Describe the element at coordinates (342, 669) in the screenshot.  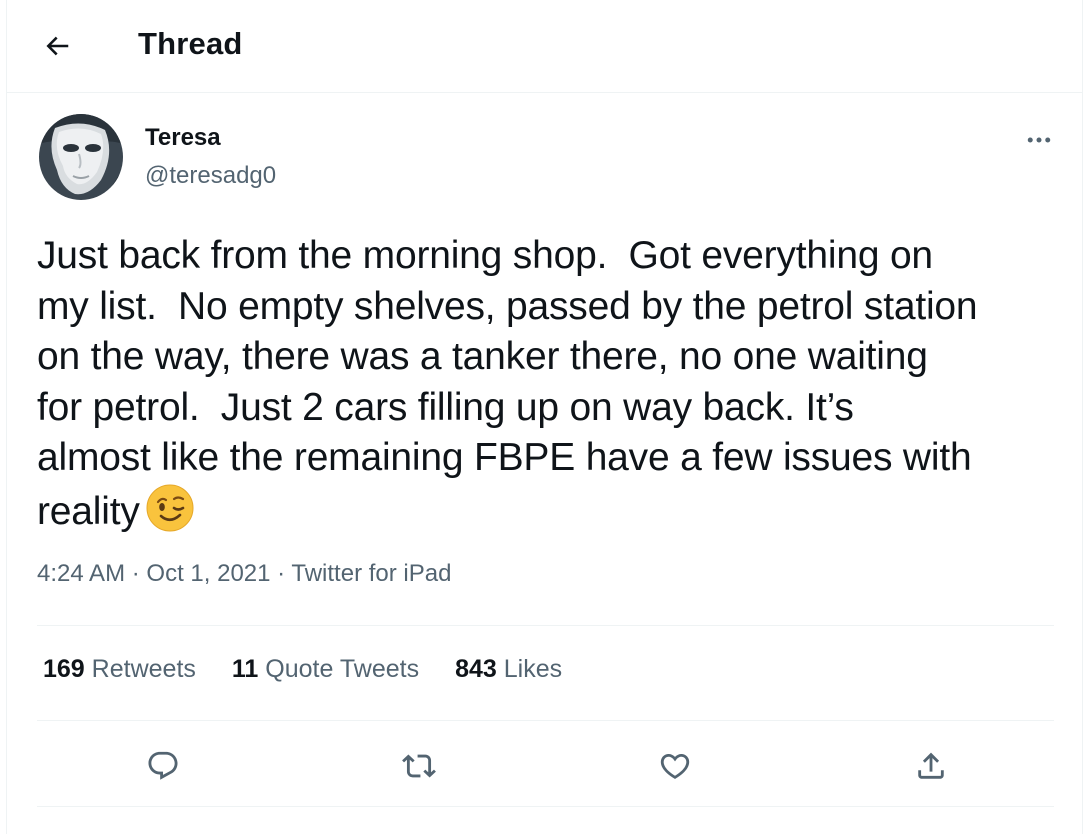
I see `quotes-label: Quote Tweets` at that location.